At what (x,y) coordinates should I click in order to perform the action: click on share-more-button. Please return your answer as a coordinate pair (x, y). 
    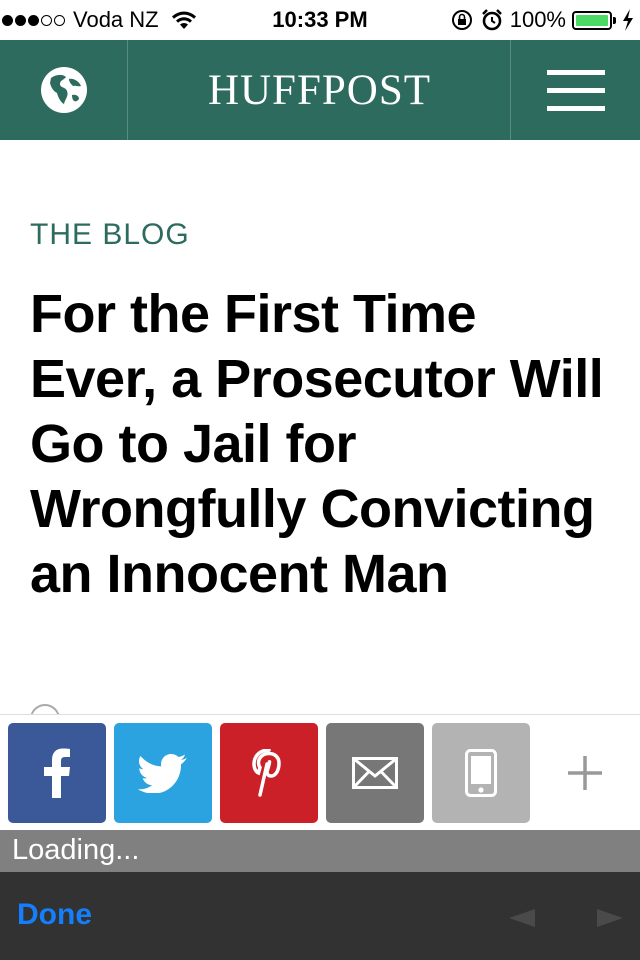
    Looking at the image, I should click on (585, 773).